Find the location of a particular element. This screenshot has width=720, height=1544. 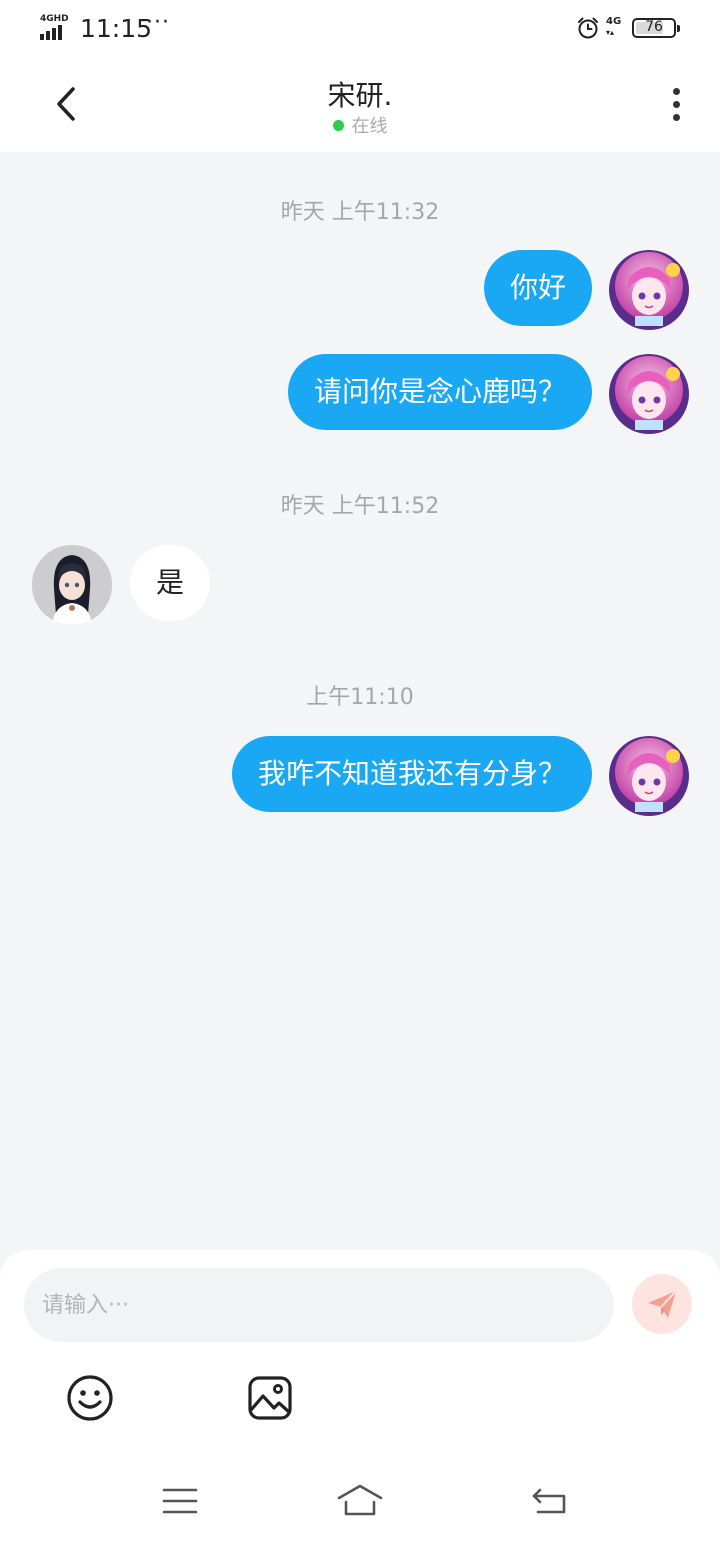

data-type-indicator: 4G ▾▴ is located at coordinates (614, 26).